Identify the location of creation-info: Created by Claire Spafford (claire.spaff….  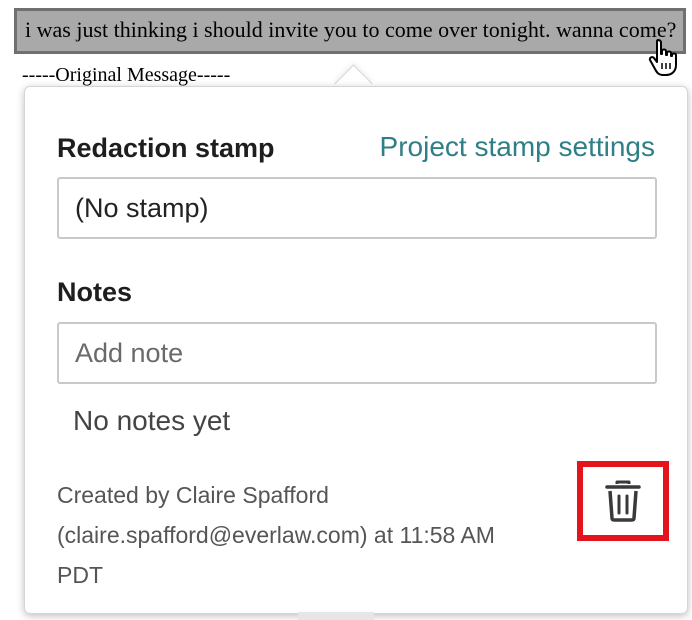
(307, 535).